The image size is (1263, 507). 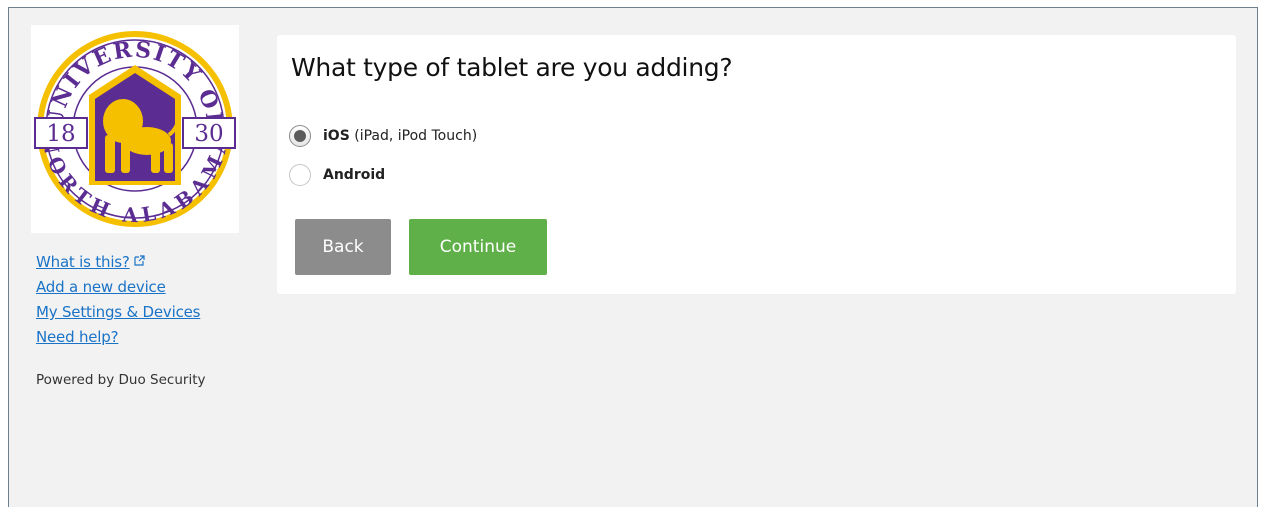 What do you see at coordinates (354, 175) in the screenshot?
I see `option-android-label: Android` at bounding box center [354, 175].